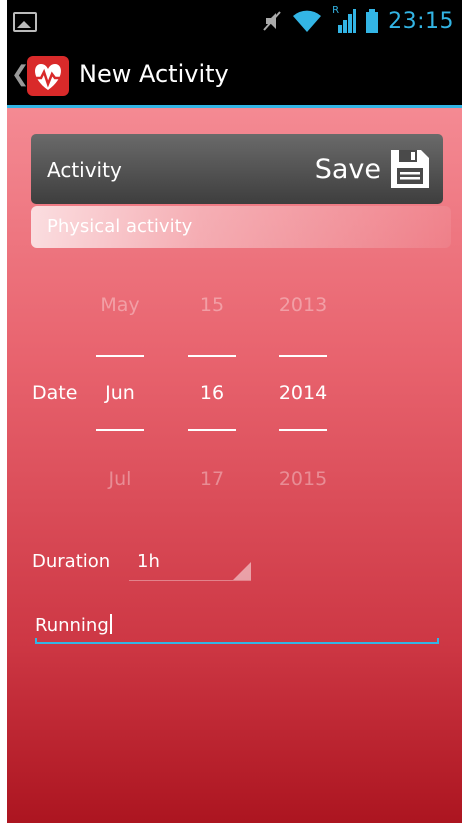 The width and height of the screenshot is (462, 823). What do you see at coordinates (190, 562) in the screenshot?
I see `duration-spinner: 1h` at bounding box center [190, 562].